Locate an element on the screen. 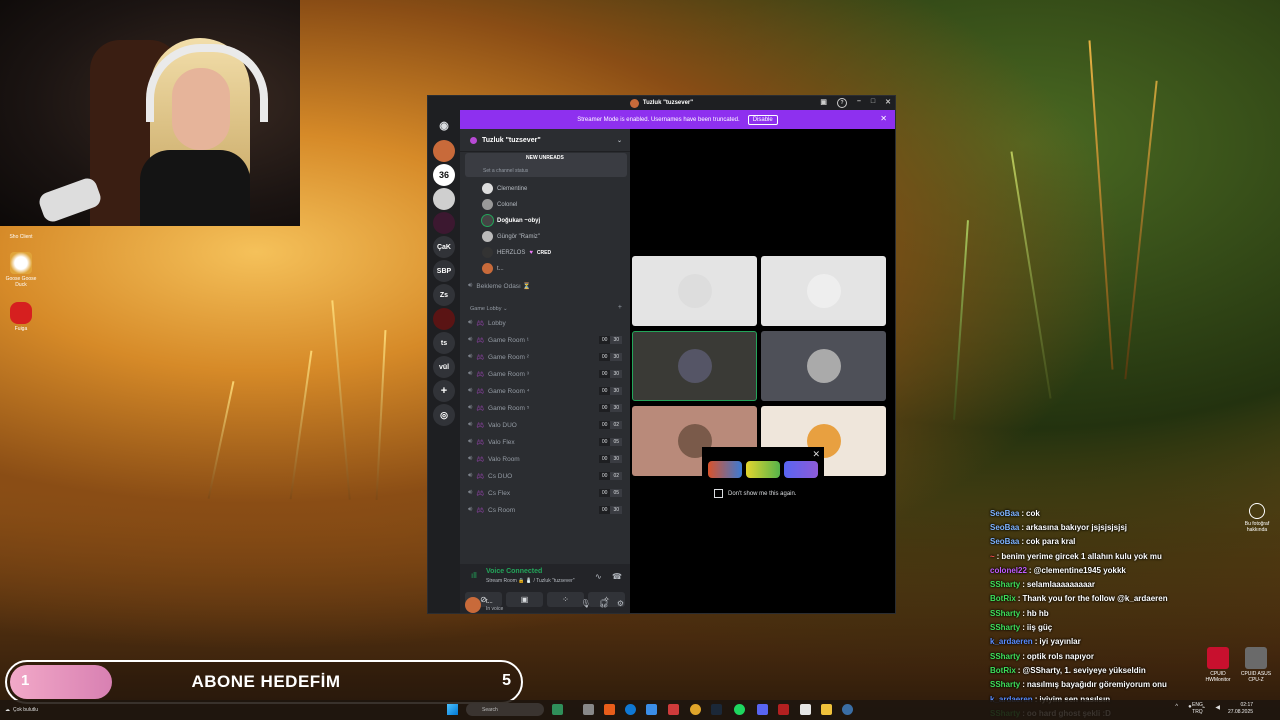 The image size is (1280, 720). close-button: ✕ is located at coordinates (888, 103).